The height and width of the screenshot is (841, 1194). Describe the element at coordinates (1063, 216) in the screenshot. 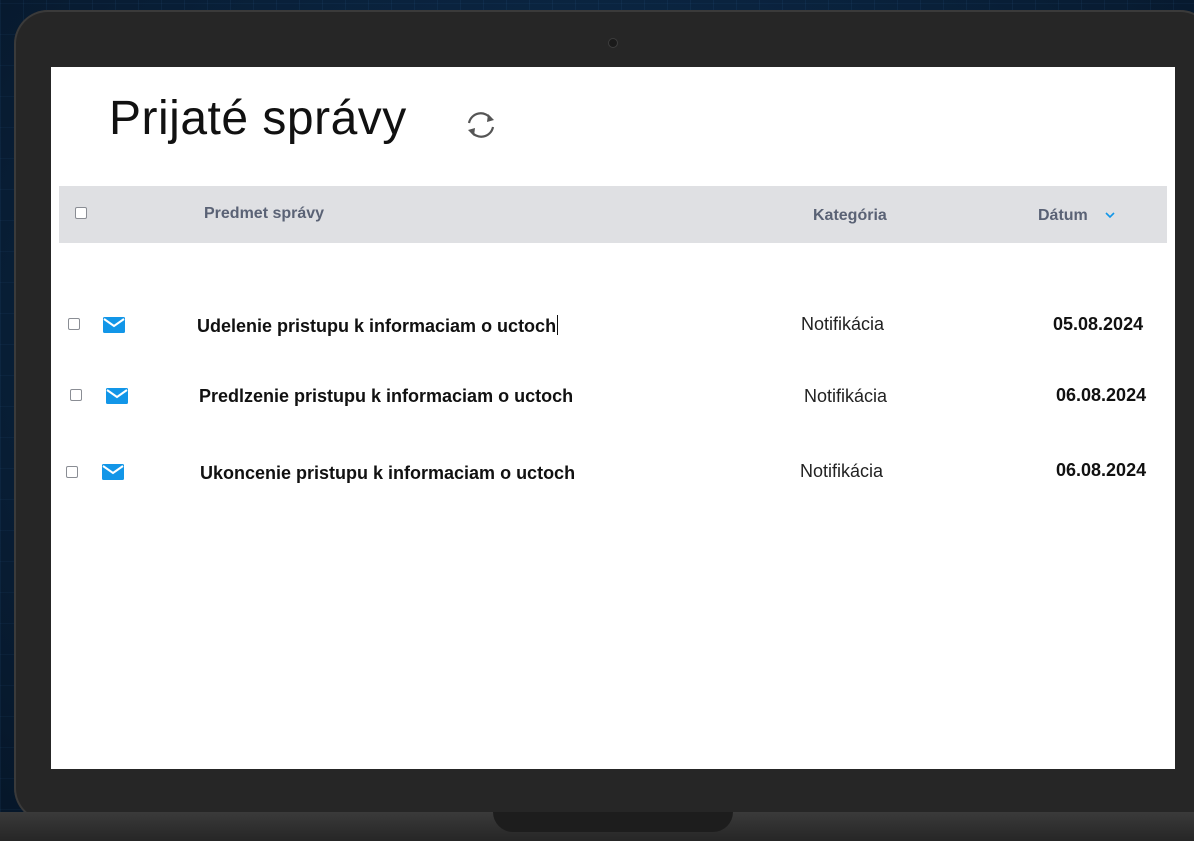

I see `column-header-date: Dátum` at that location.